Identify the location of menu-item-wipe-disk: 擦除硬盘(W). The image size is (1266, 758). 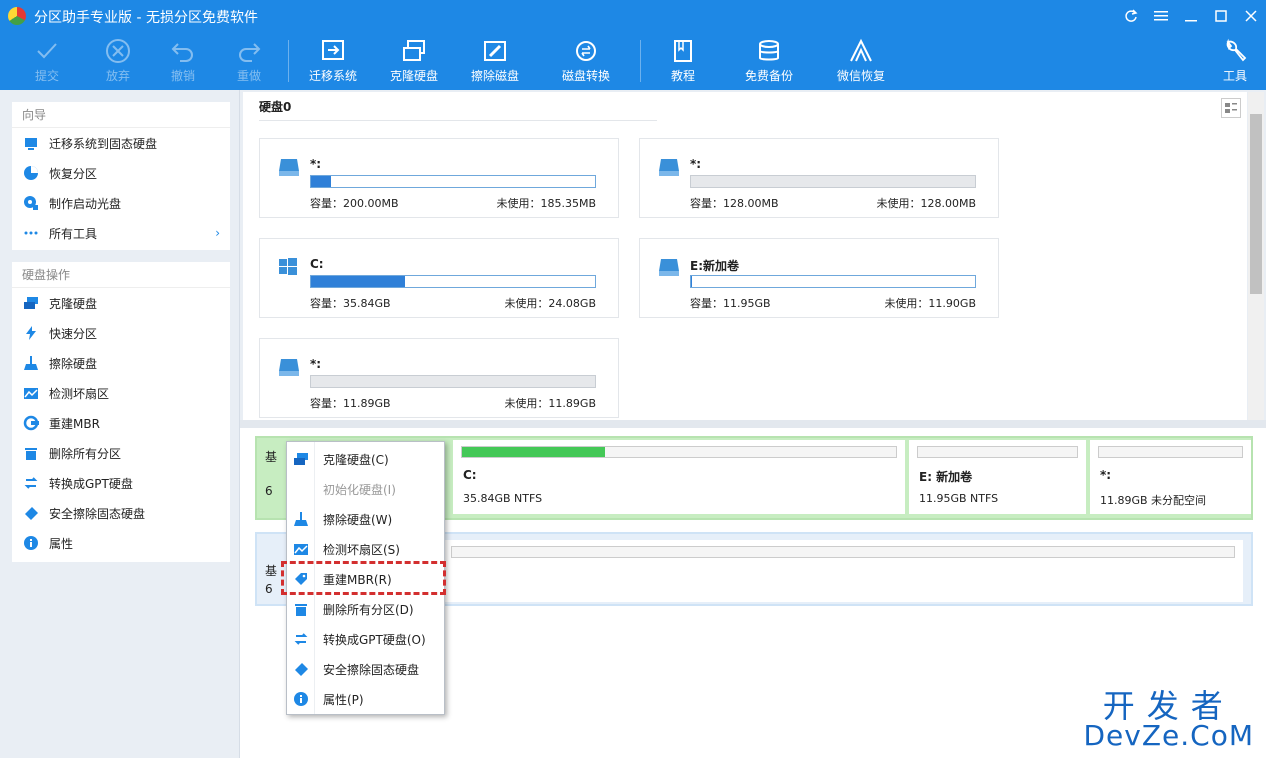
(365, 519).